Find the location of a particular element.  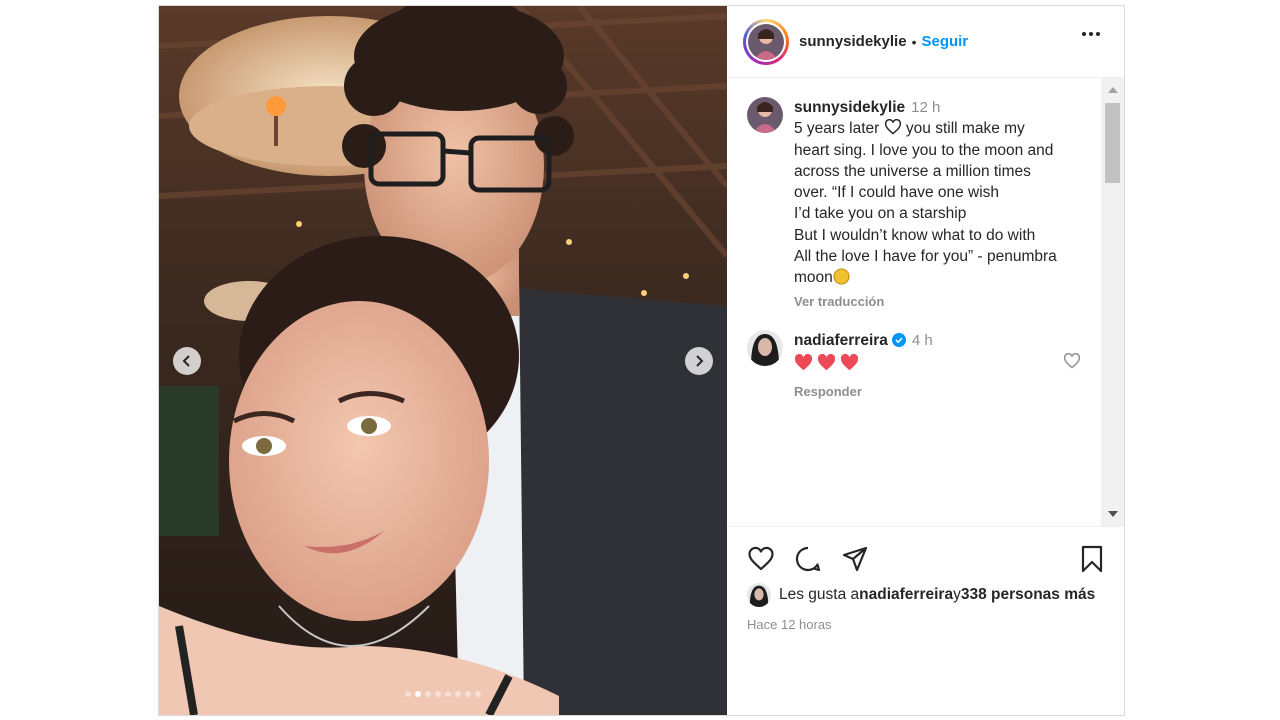

caption-text: 5 years later is located at coordinates (839, 129).